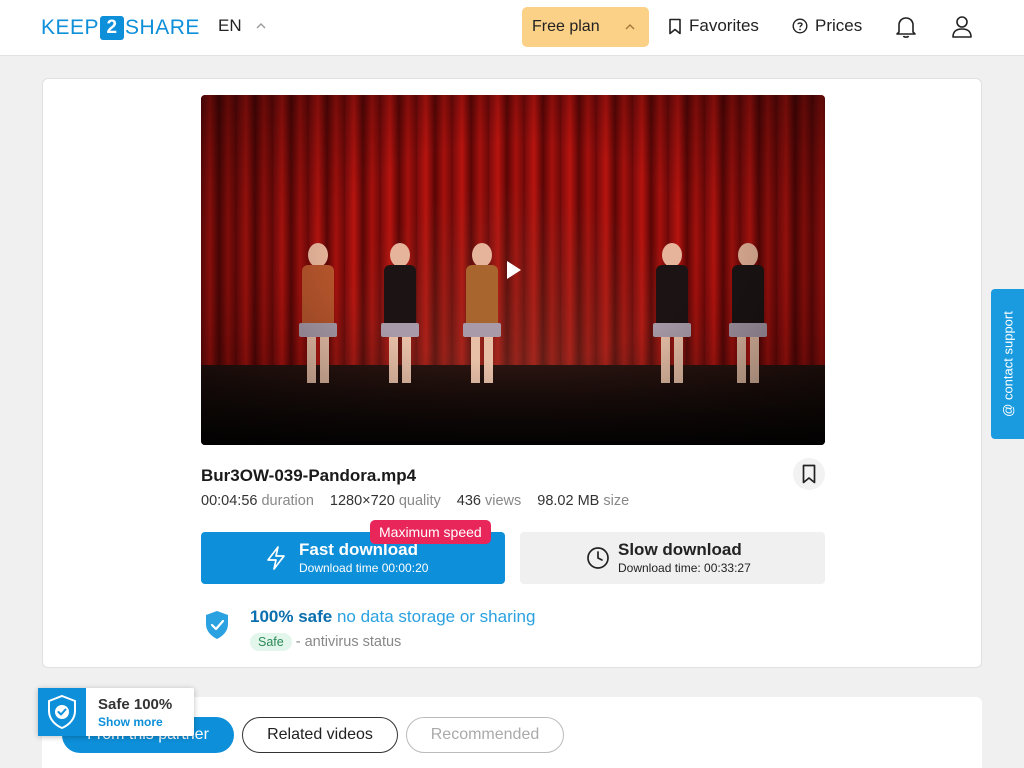 The width and height of the screenshot is (1024, 768). I want to click on safety-headline: 100% safe no data storage or sharing, so click(392, 617).